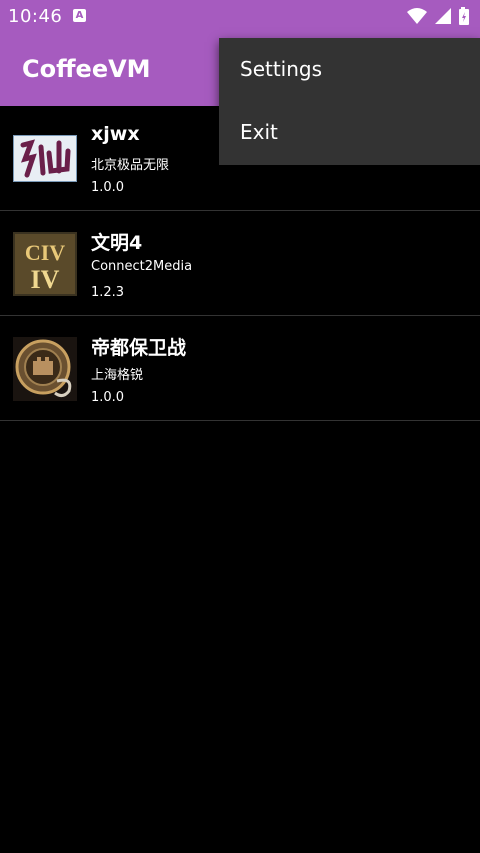  What do you see at coordinates (240, 16) in the screenshot?
I see `status-bar: 10:46 A` at bounding box center [240, 16].